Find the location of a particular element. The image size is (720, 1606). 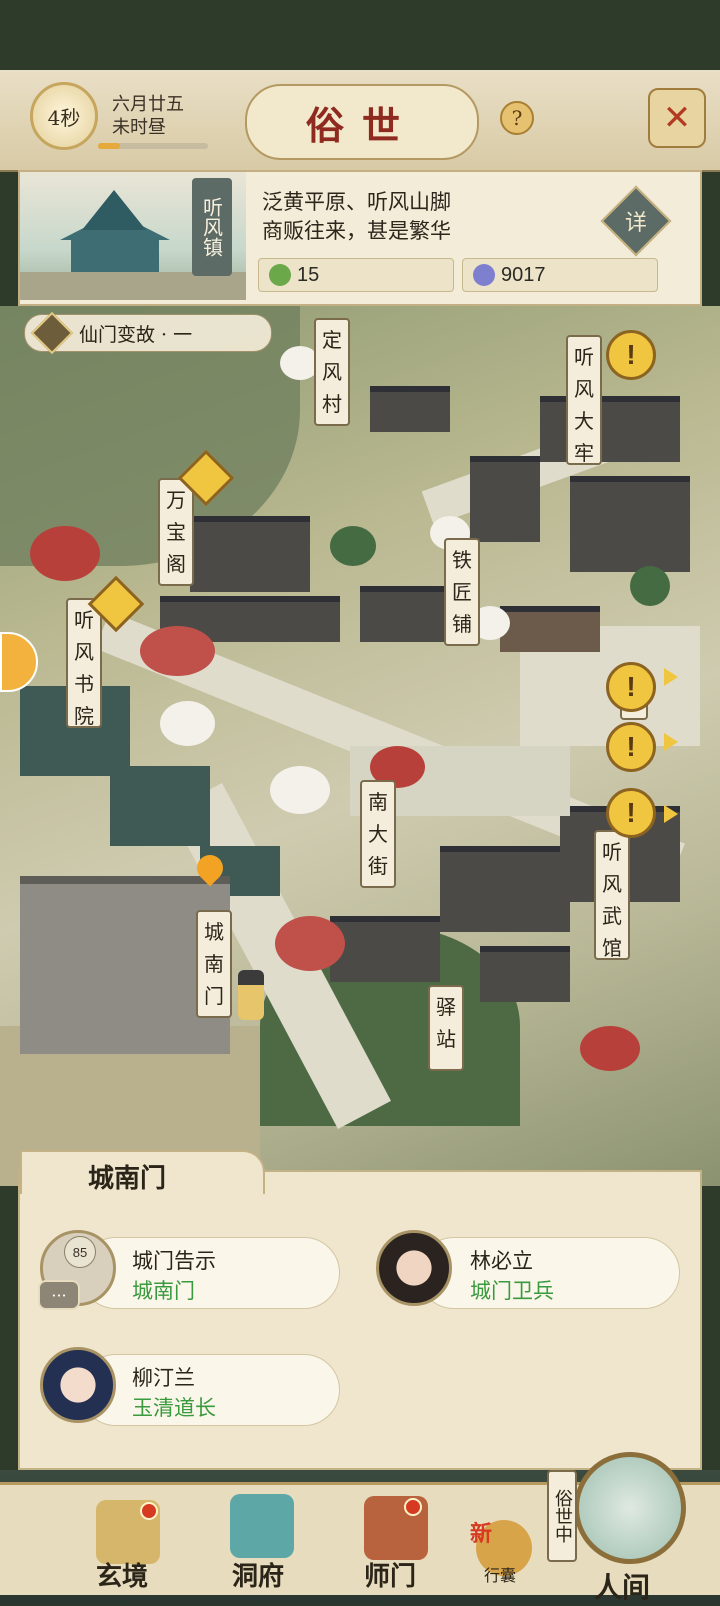

location-academy: 听风书院 is located at coordinates (84, 663).